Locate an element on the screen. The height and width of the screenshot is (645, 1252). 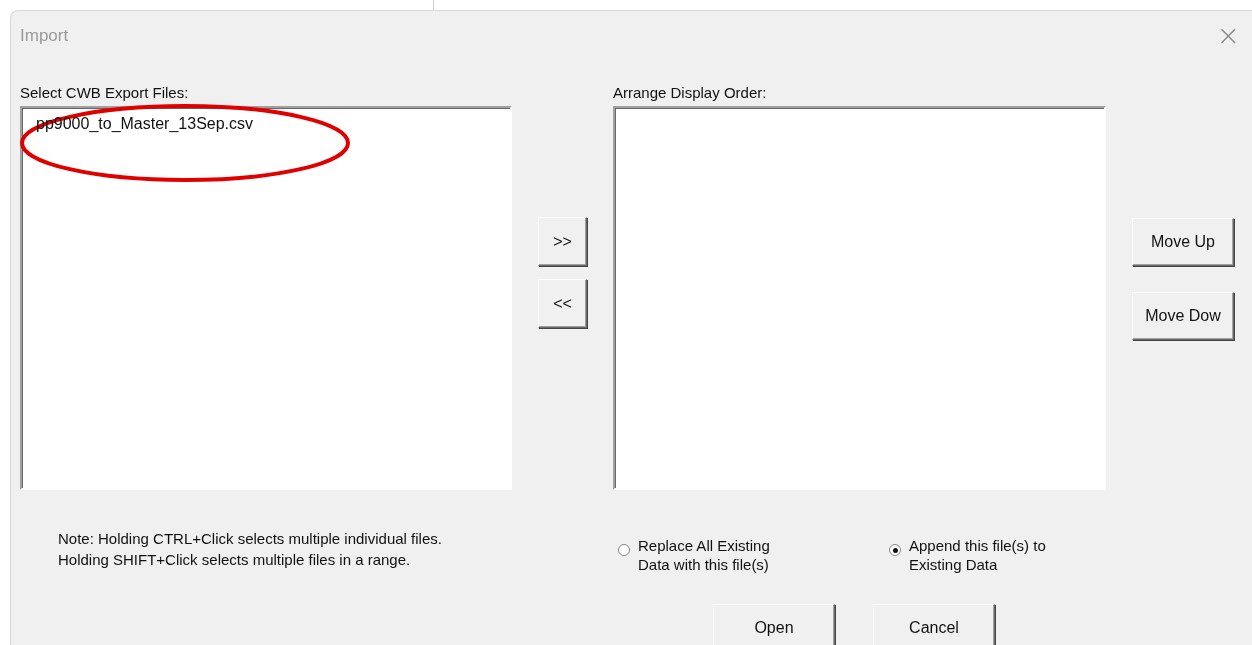
window-title: Import is located at coordinates (44, 35).